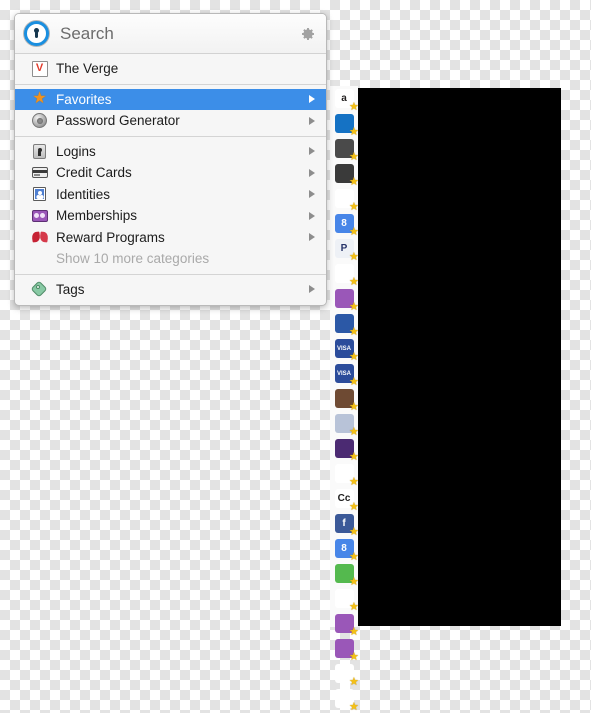 Image resolution: width=591 pixels, height=713 pixels. What do you see at coordinates (39, 172) in the screenshot?
I see `credit-card-icon` at bounding box center [39, 172].